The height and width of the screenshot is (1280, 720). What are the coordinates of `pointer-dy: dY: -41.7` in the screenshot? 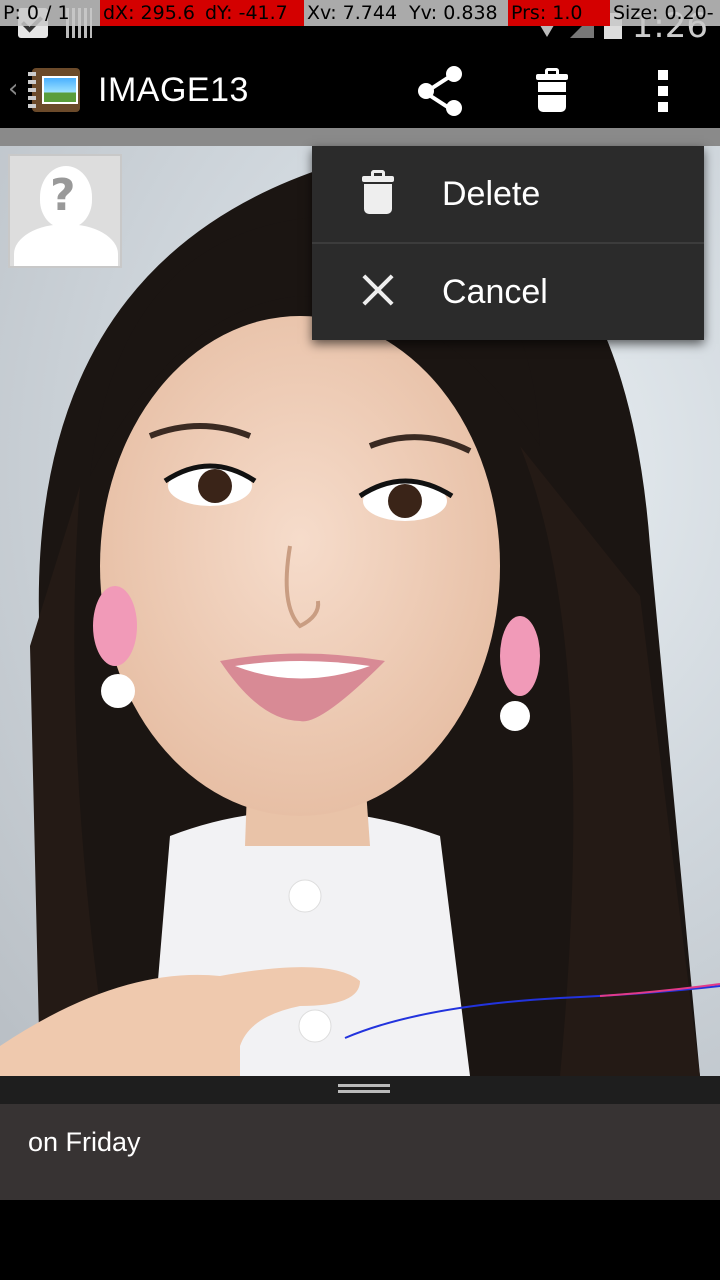 It's located at (253, 13).